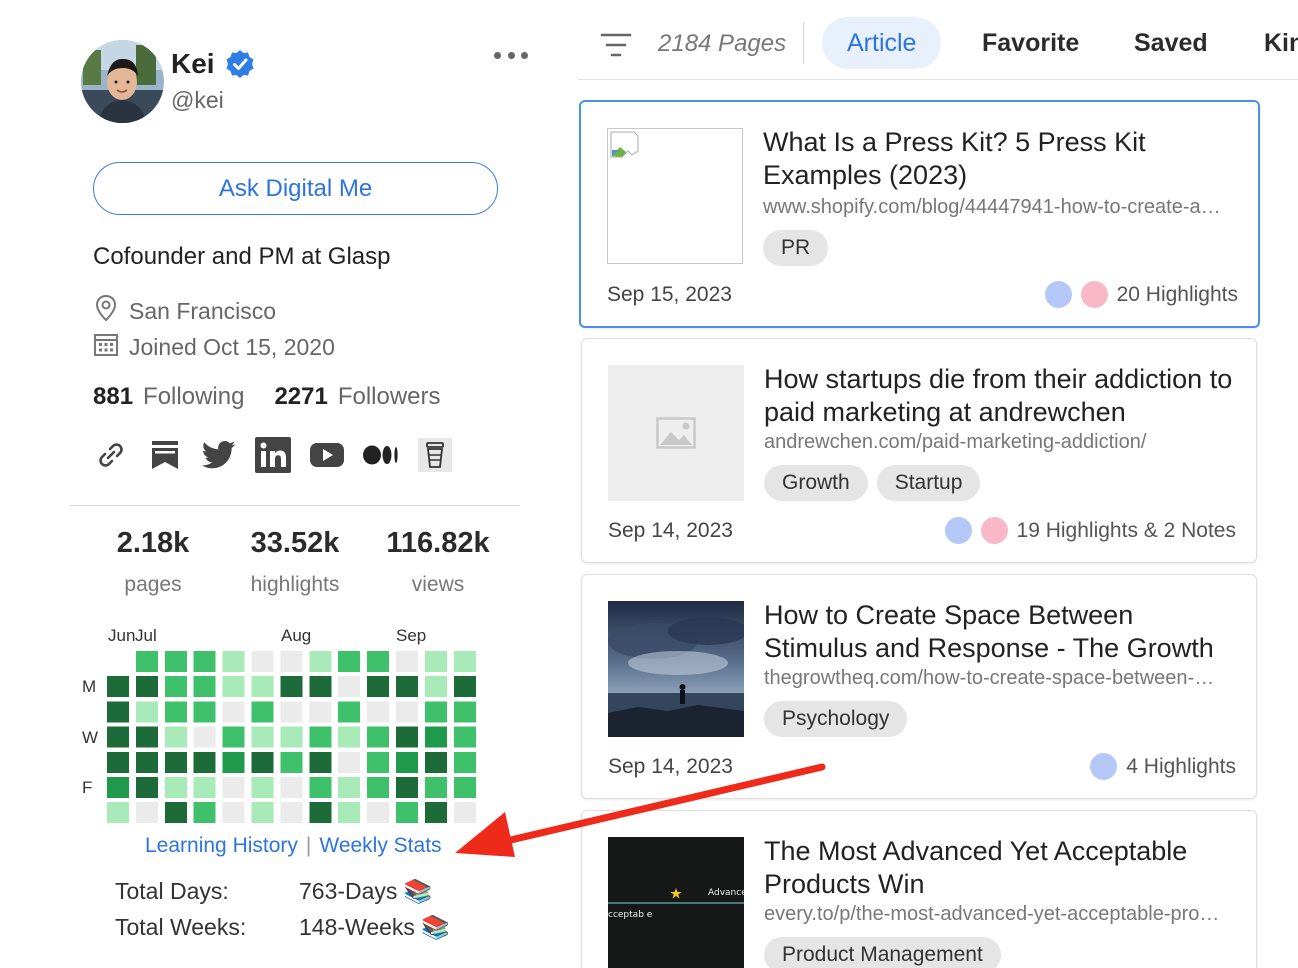 Image resolution: width=1298 pixels, height=968 pixels. What do you see at coordinates (380, 846) in the screenshot?
I see `weekly-stats-link: Weekly Stats` at bounding box center [380, 846].